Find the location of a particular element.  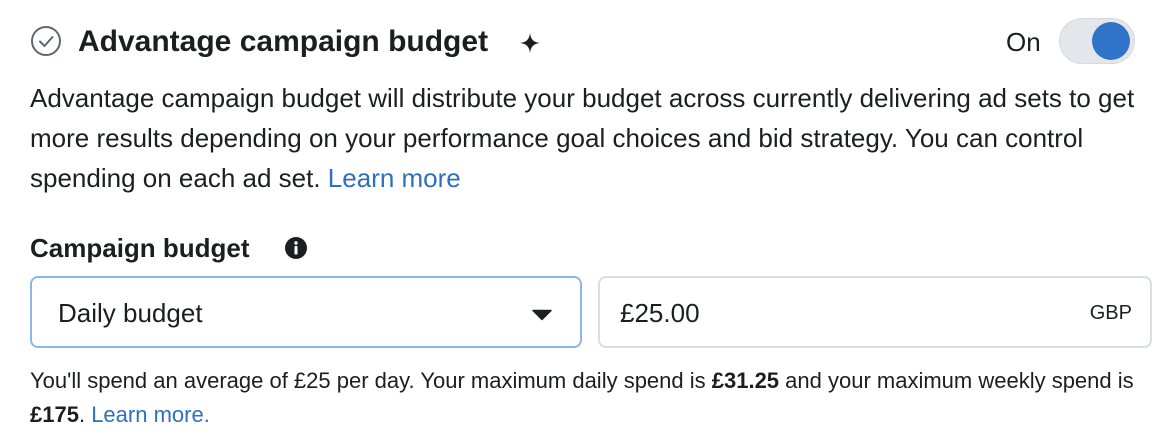

sparkle-icon is located at coordinates (530, 43).